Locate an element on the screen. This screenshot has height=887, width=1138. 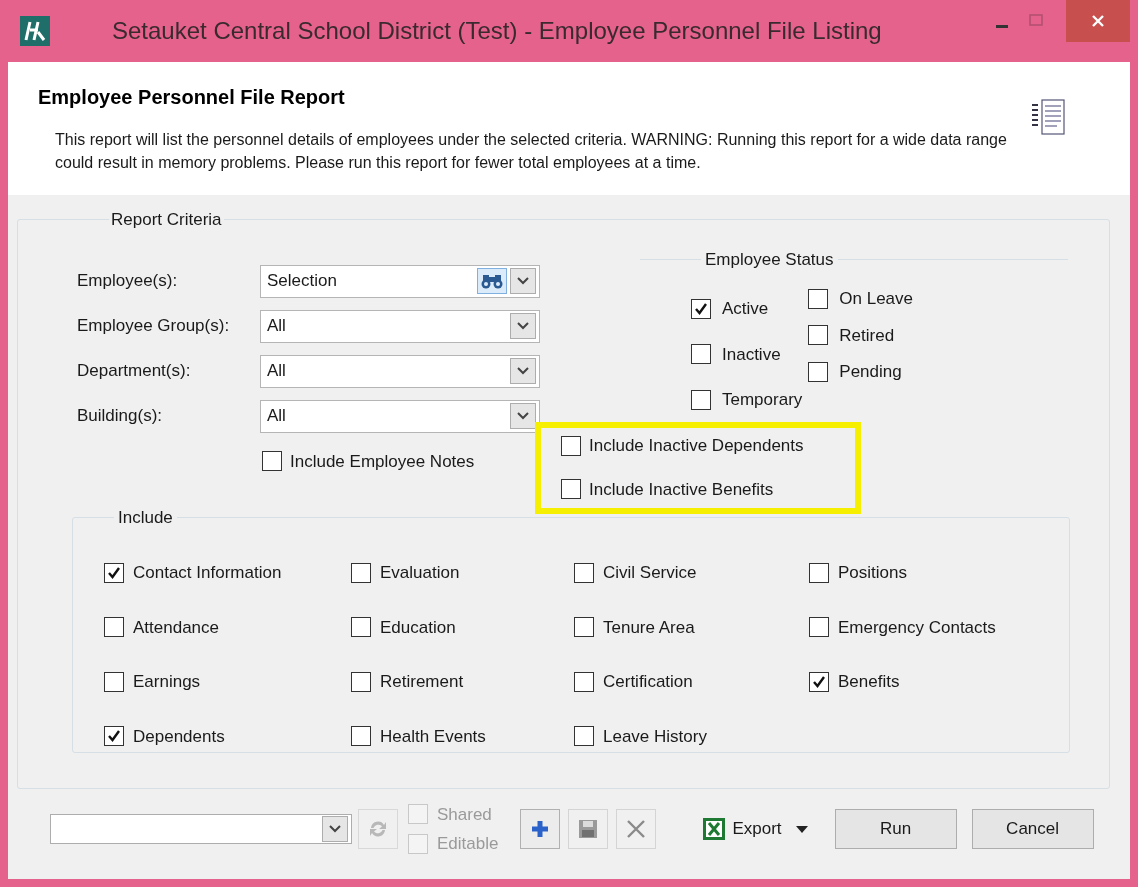
app-logo-icon is located at coordinates (35, 31).